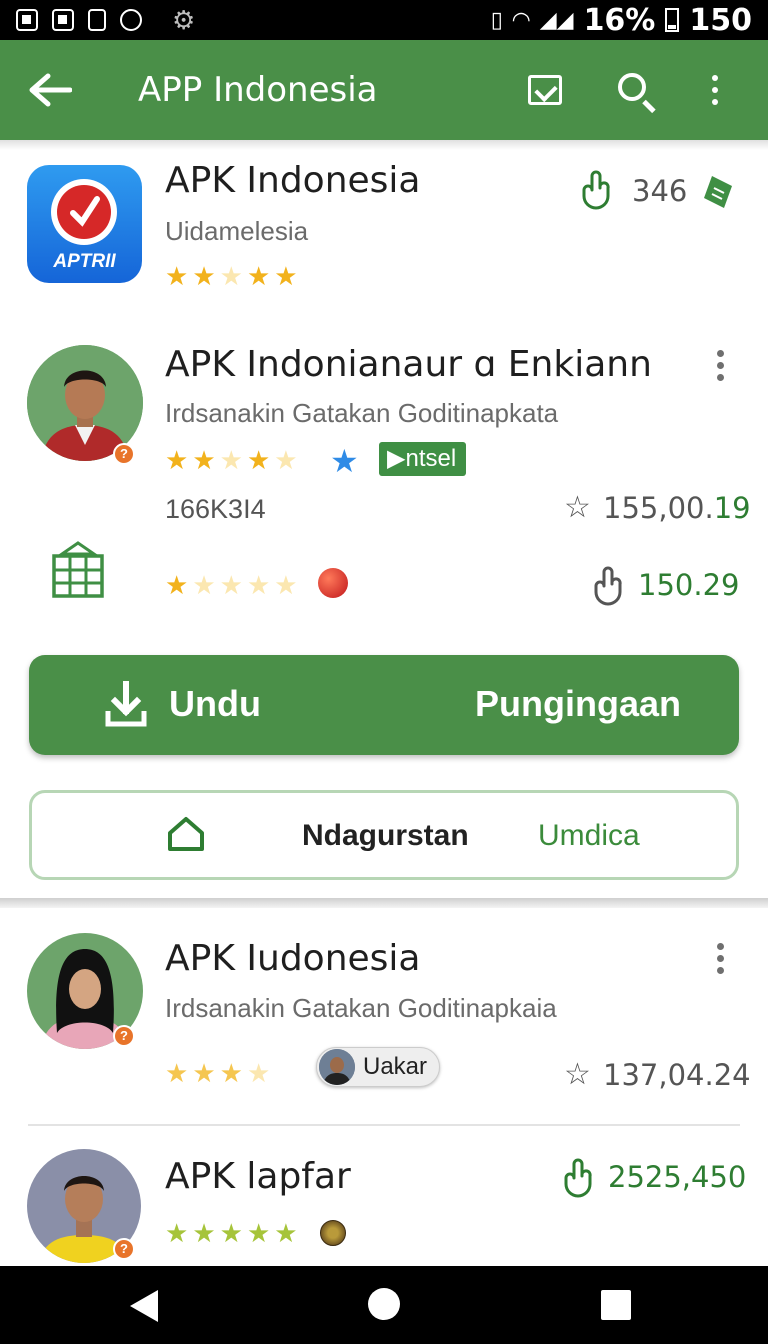 This screenshot has height=1344, width=768. Describe the element at coordinates (144, 1306) in the screenshot. I see `nav-back-icon` at that location.